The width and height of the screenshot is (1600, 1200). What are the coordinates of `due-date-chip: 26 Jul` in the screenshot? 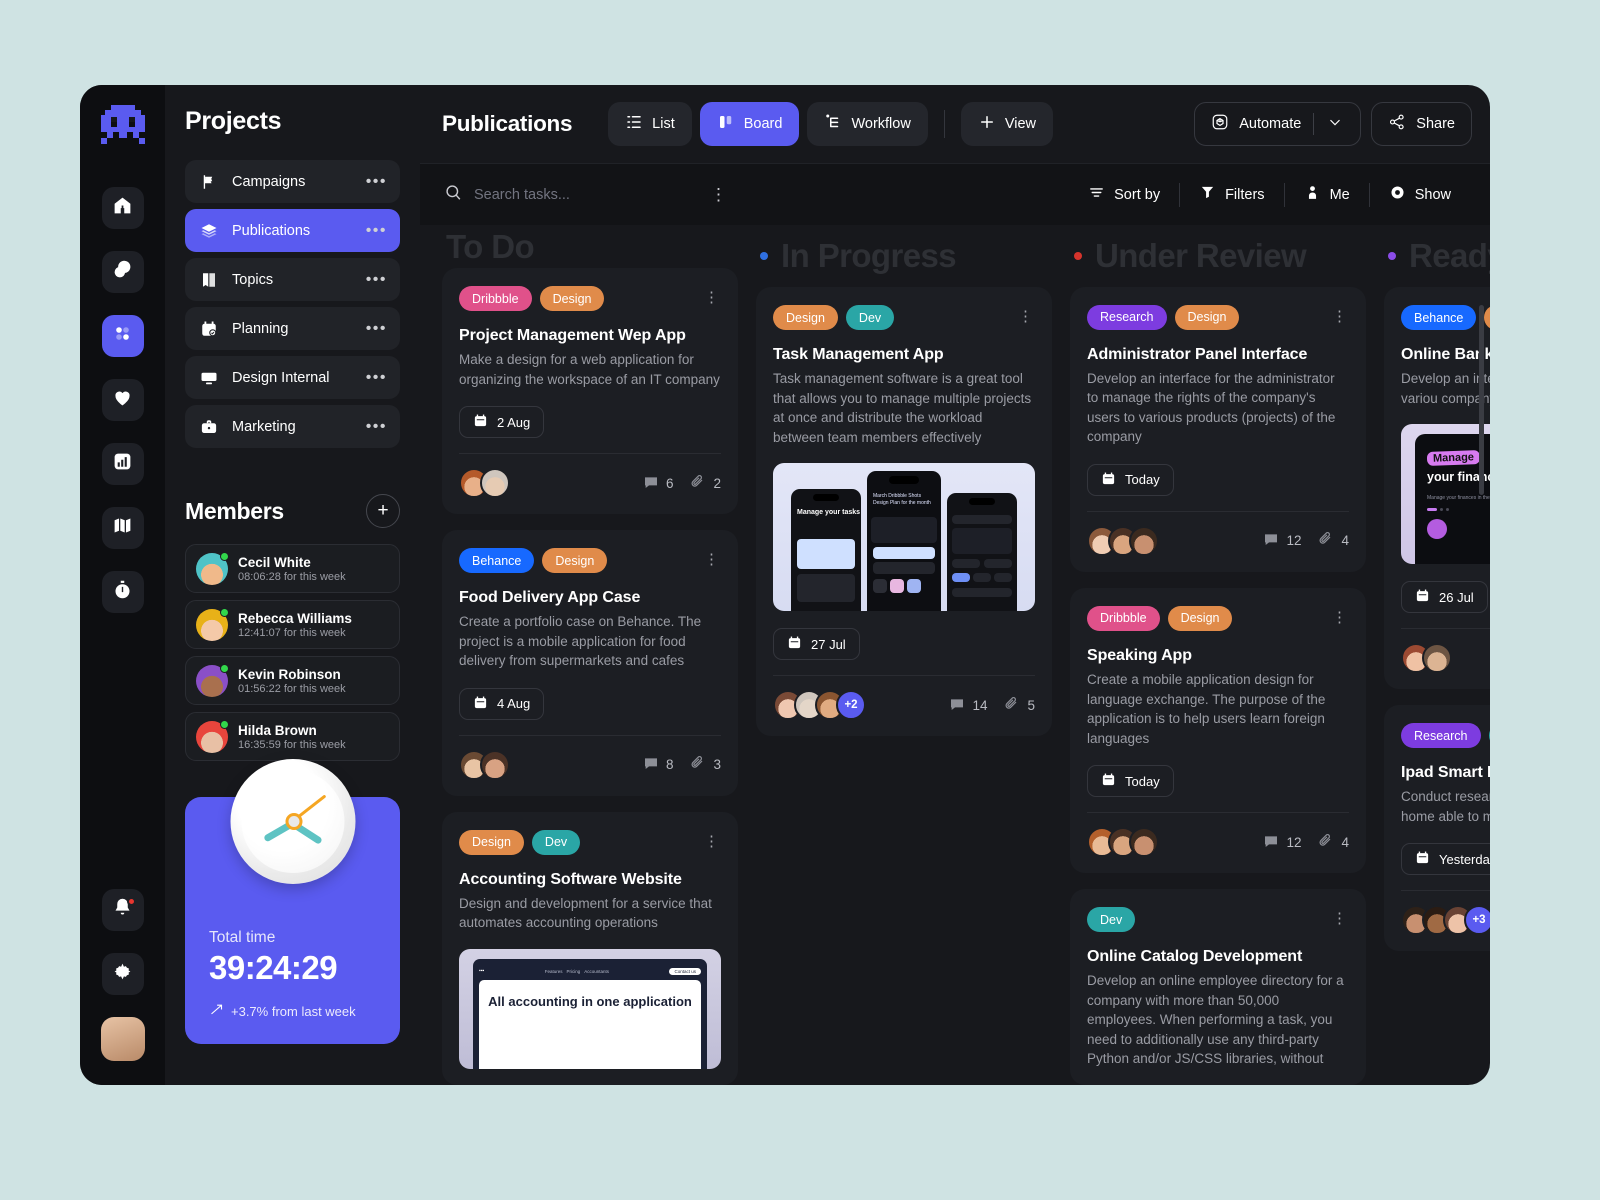 It's located at (1444, 597).